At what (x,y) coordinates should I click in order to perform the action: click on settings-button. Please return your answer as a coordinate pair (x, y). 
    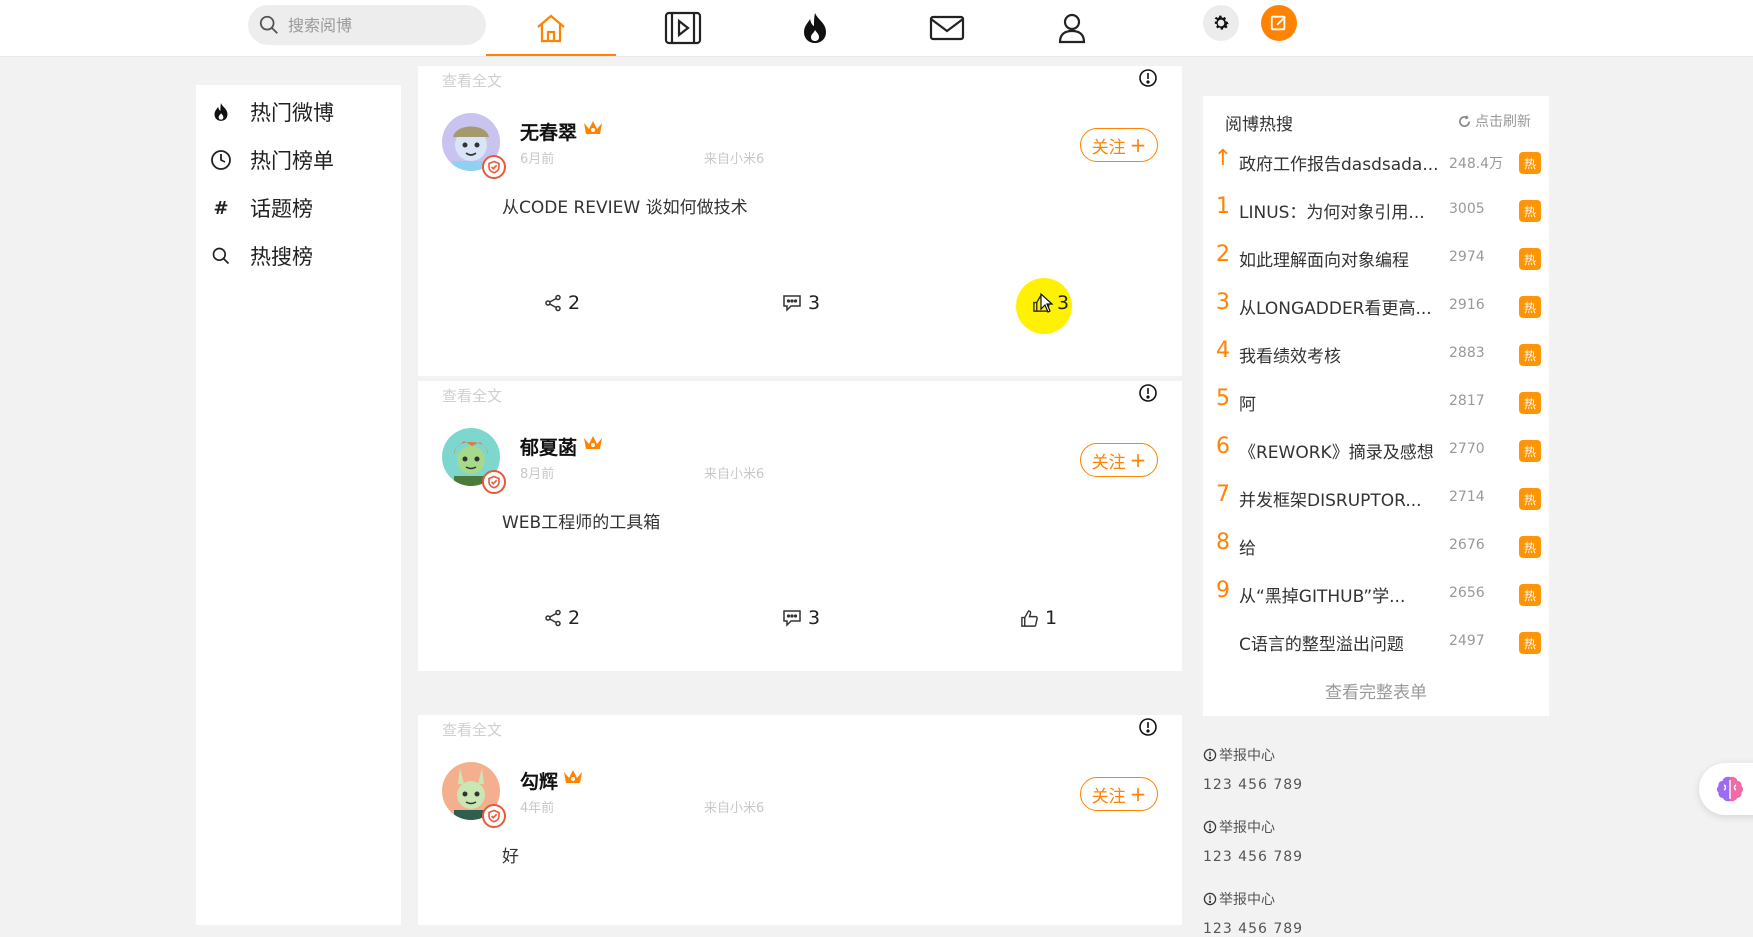
    Looking at the image, I should click on (1221, 23).